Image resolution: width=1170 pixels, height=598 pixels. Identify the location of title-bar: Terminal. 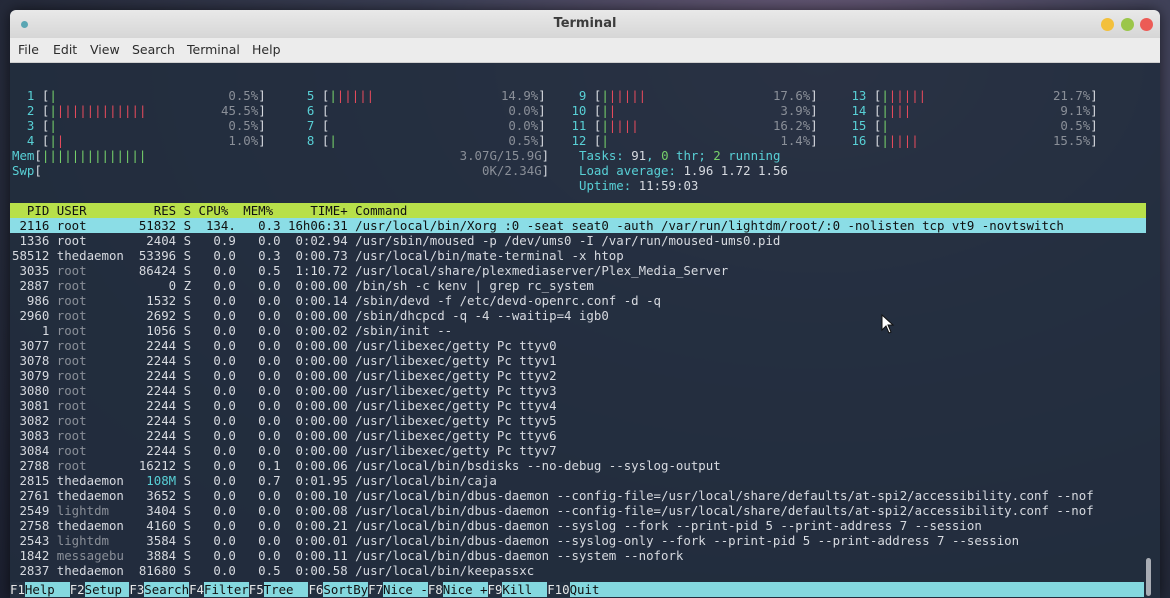
(585, 24).